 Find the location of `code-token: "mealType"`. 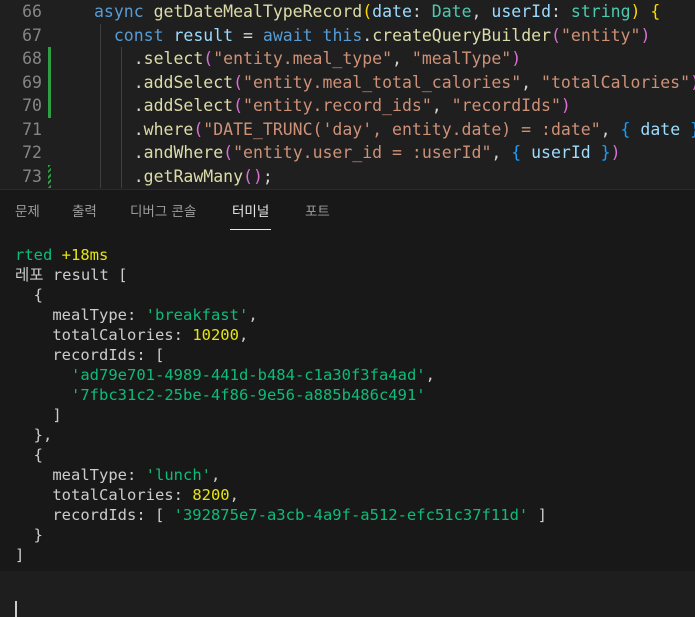

code-token: "mealType" is located at coordinates (461, 58).